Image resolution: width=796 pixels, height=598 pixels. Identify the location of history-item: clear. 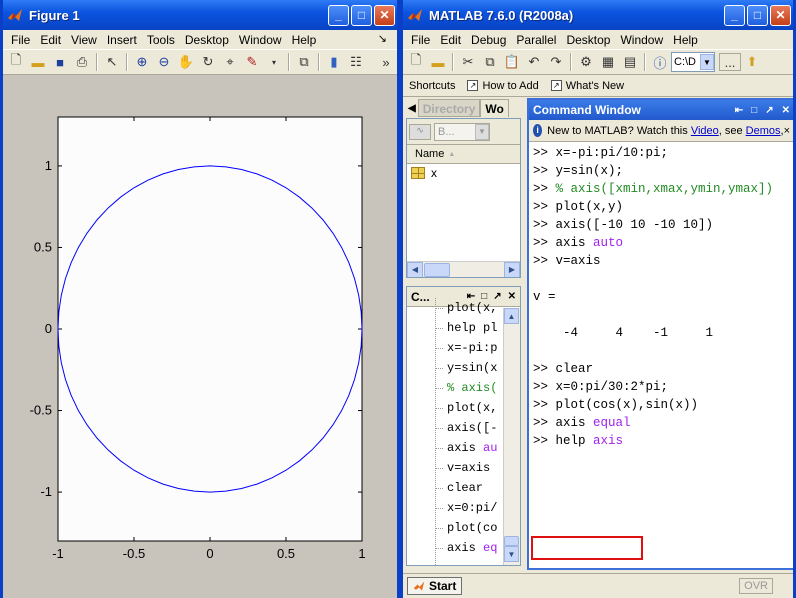
(455, 488).